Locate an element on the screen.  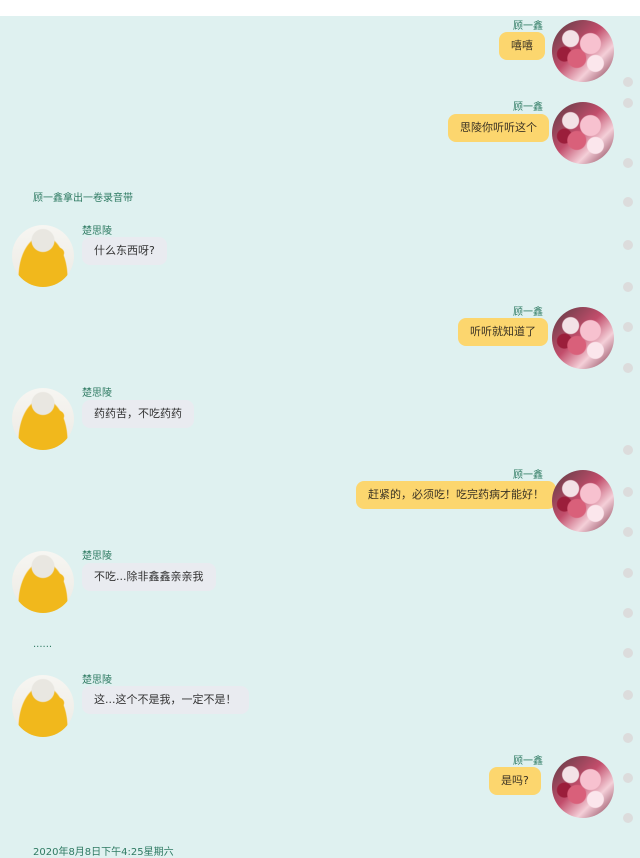
message-bubble: 是吗? is located at coordinates (515, 781).